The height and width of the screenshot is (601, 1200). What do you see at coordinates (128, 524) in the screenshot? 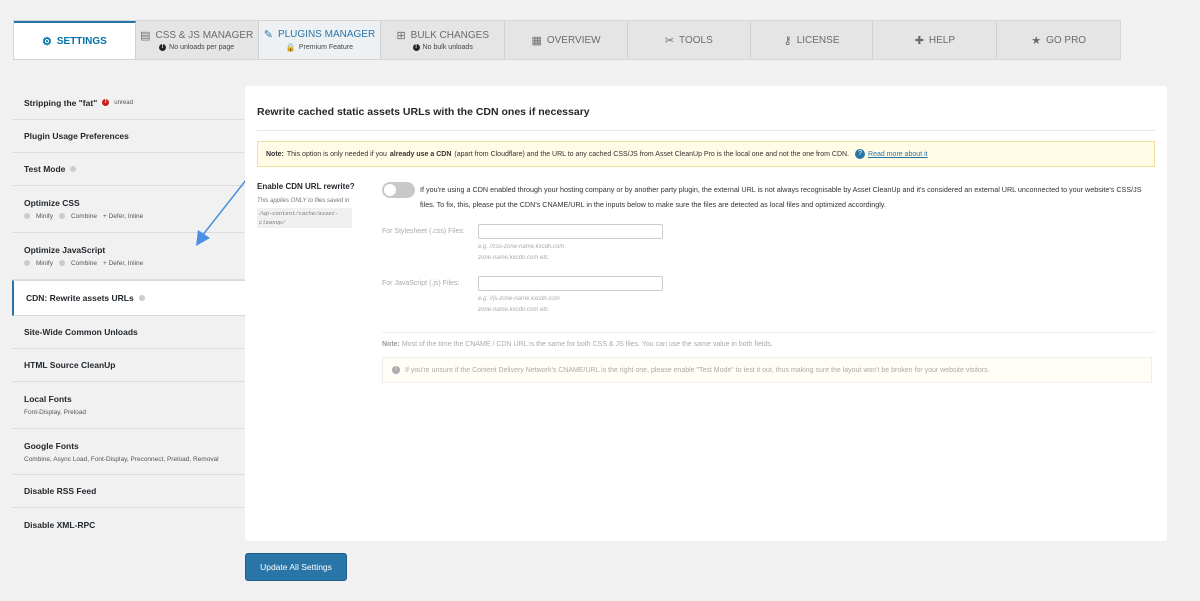
I see `sidebar-item-disable-xmlrpc: Disable XML-RPC` at bounding box center [128, 524].